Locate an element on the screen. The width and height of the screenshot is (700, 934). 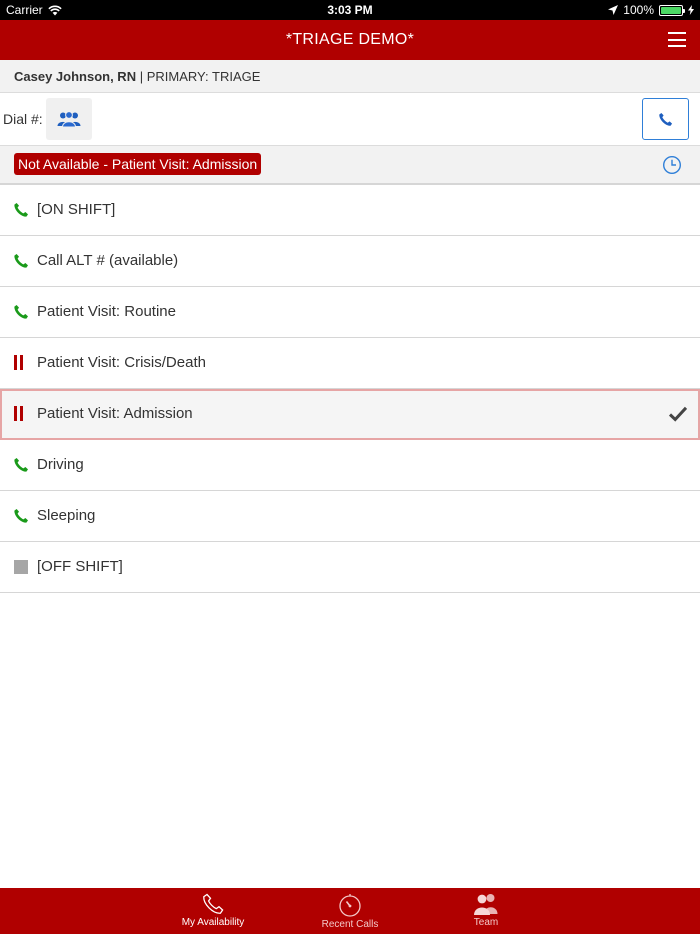
user-role: PRIMARY: TRIAGE is located at coordinates (203, 76).